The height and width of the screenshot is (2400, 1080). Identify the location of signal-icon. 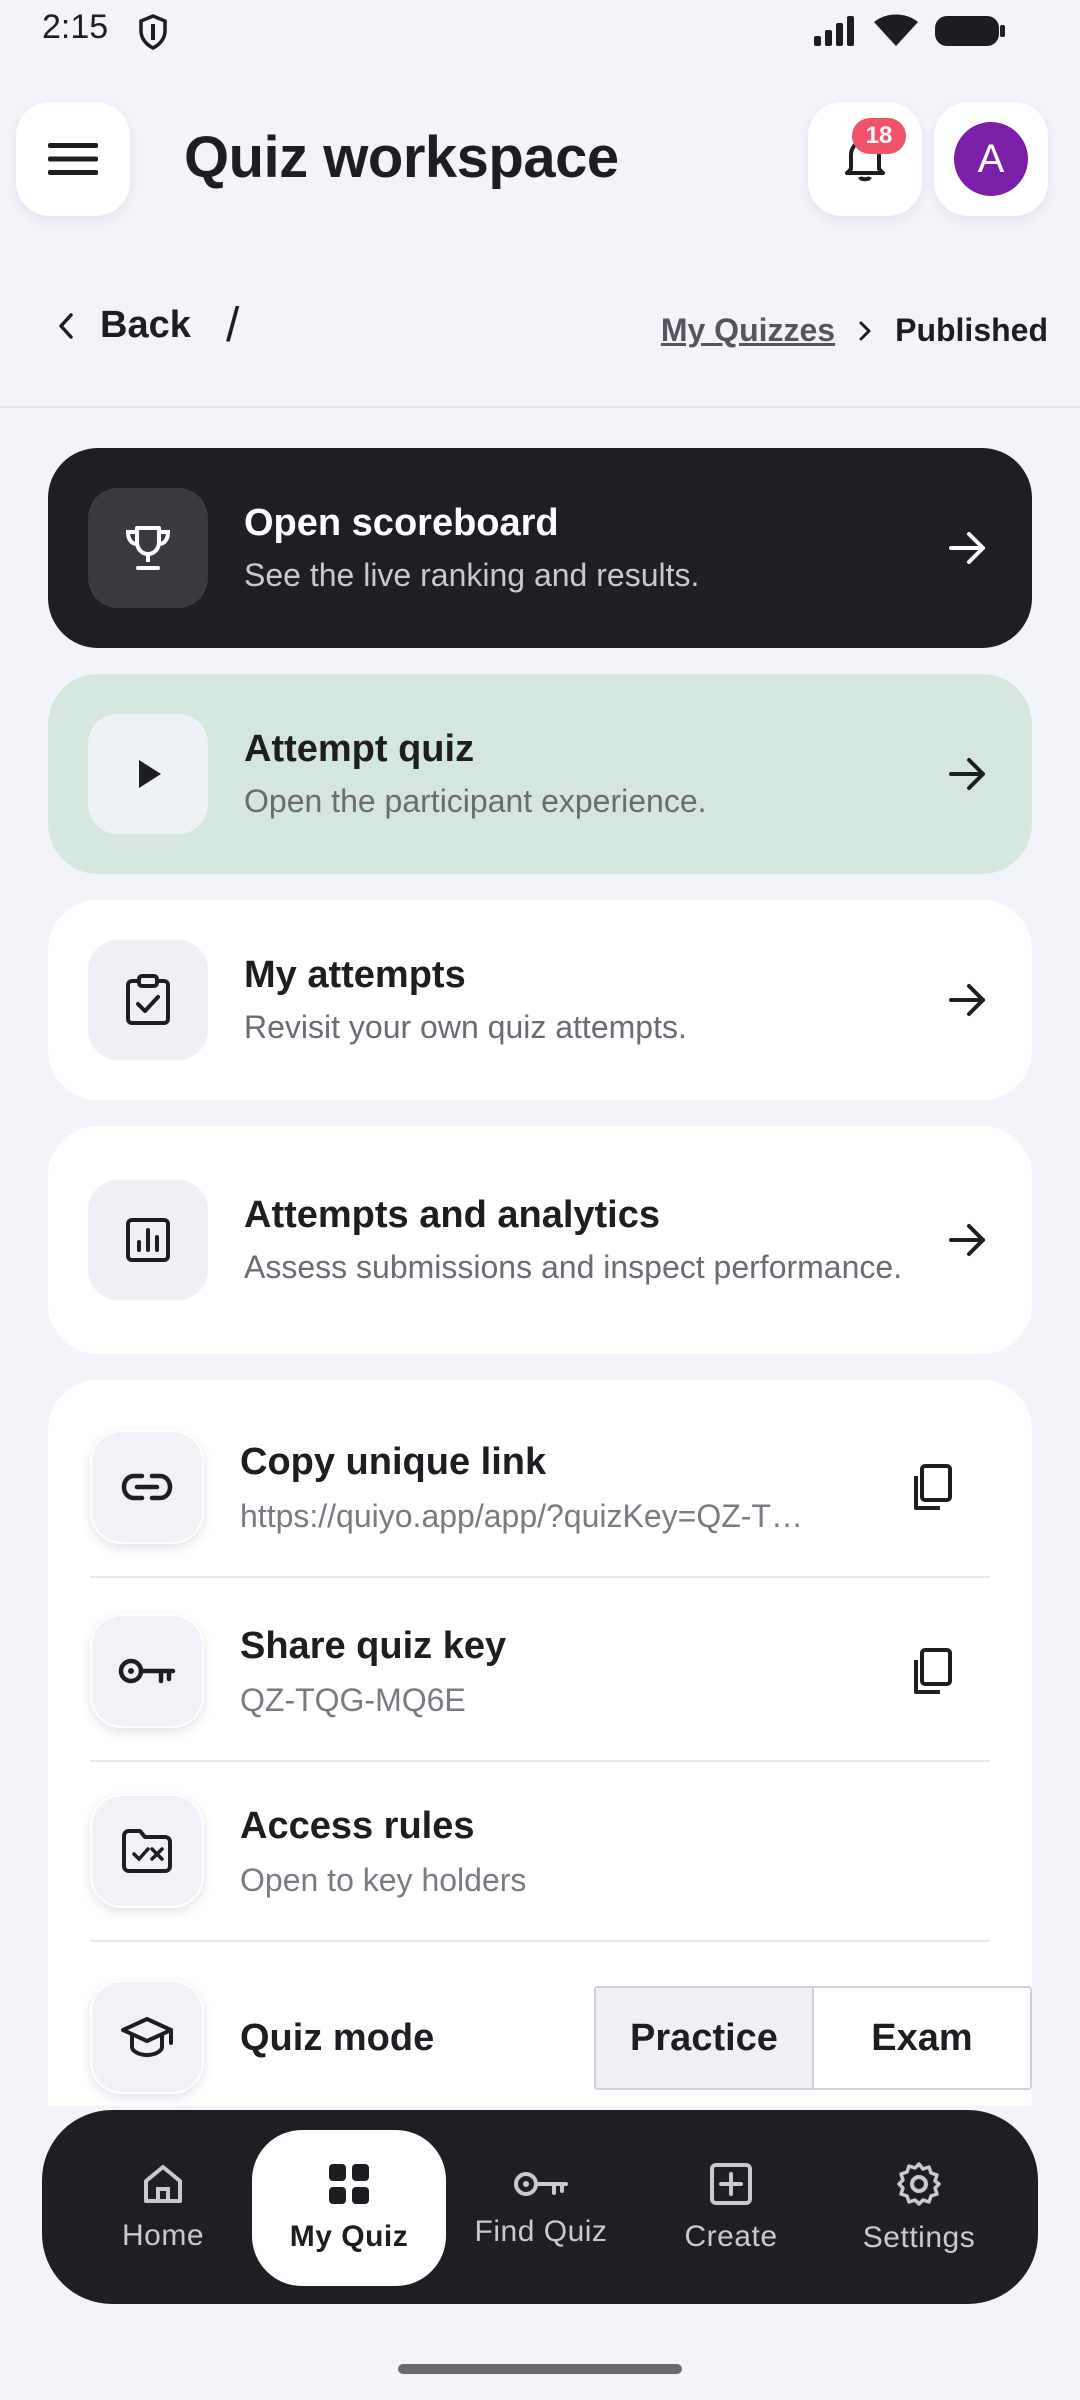
(835, 31).